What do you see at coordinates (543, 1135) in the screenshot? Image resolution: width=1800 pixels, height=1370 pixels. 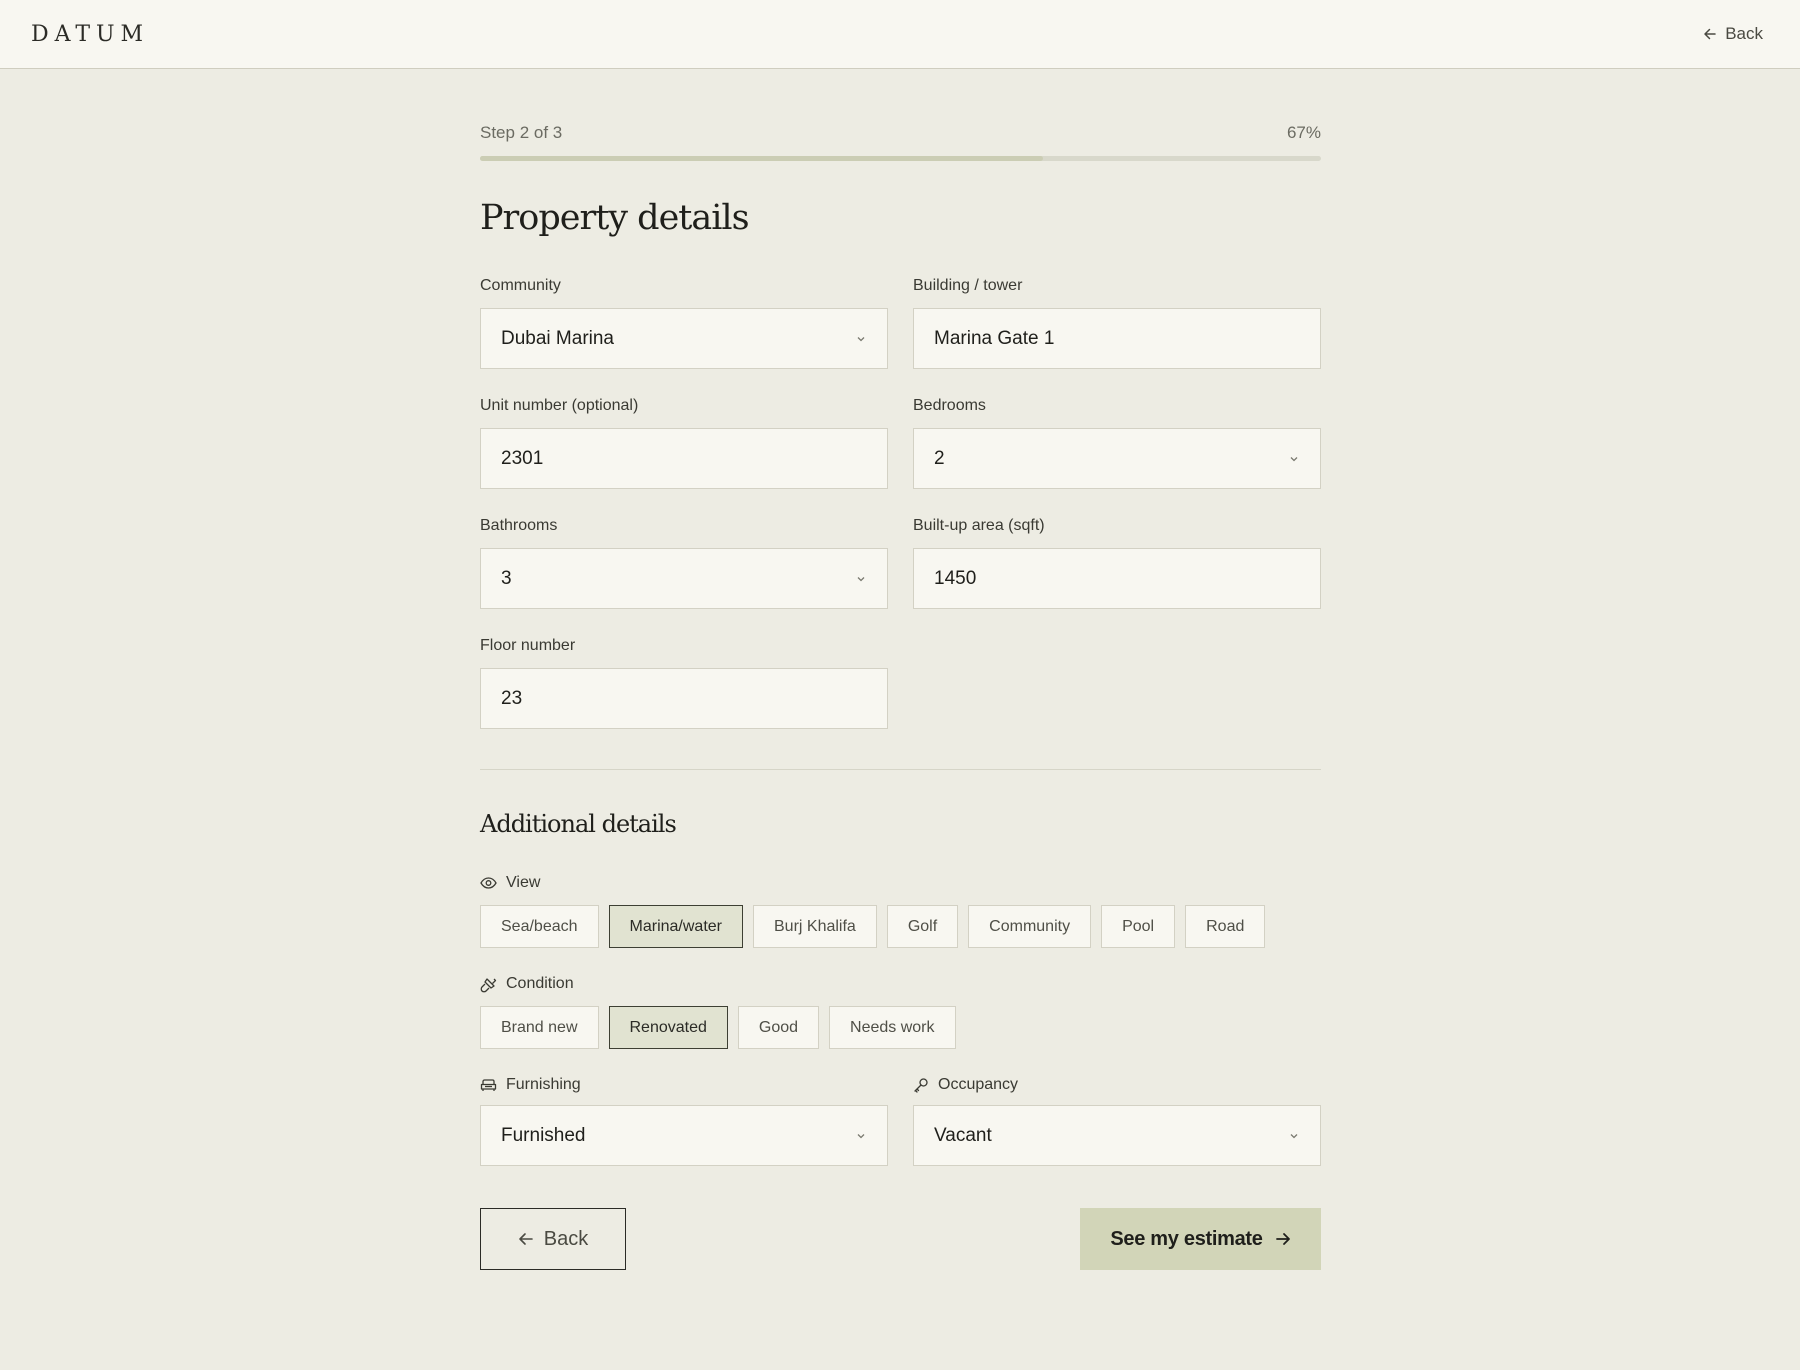 I see `furnishing-value: Furnished` at bounding box center [543, 1135].